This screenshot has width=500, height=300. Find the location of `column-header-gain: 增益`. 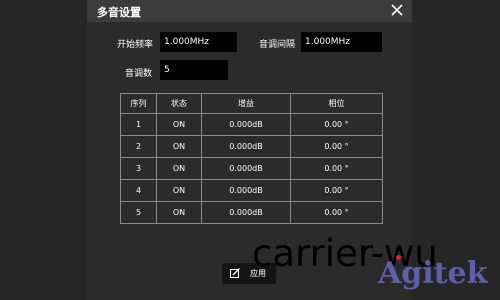

column-header-gain: 增益 is located at coordinates (246, 103).